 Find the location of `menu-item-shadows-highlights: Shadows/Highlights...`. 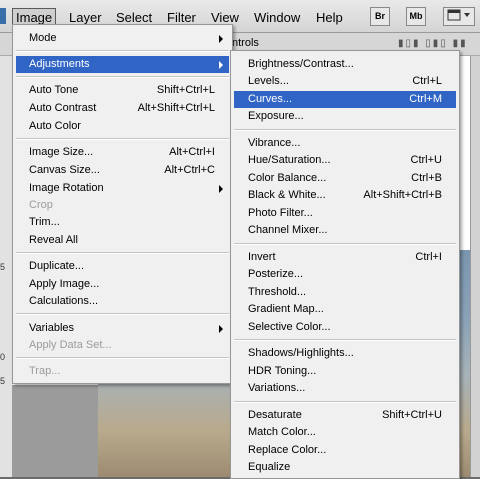

menu-item-shadows-highlights: Shadows/Highlights... is located at coordinates (345, 353).